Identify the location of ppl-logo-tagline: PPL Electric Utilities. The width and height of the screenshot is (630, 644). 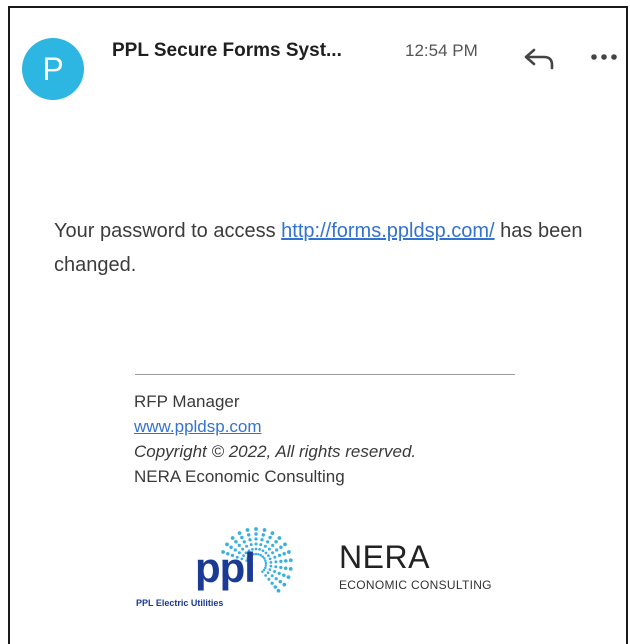
(180, 603).